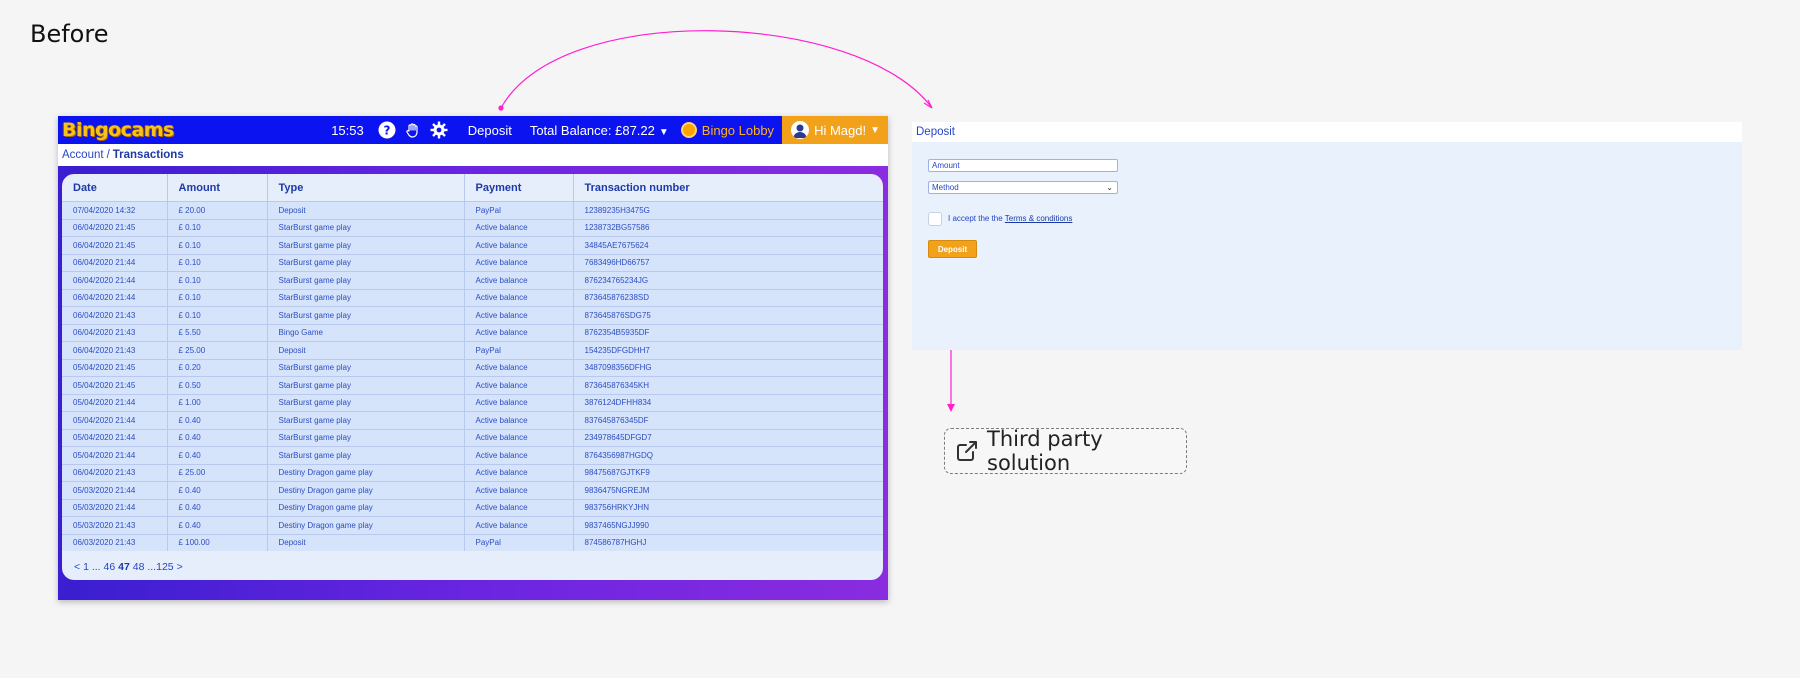 This screenshot has width=1800, height=678. Describe the element at coordinates (115, 385) in the screenshot. I see `cell-date: 05/04/2020 21:45` at that location.